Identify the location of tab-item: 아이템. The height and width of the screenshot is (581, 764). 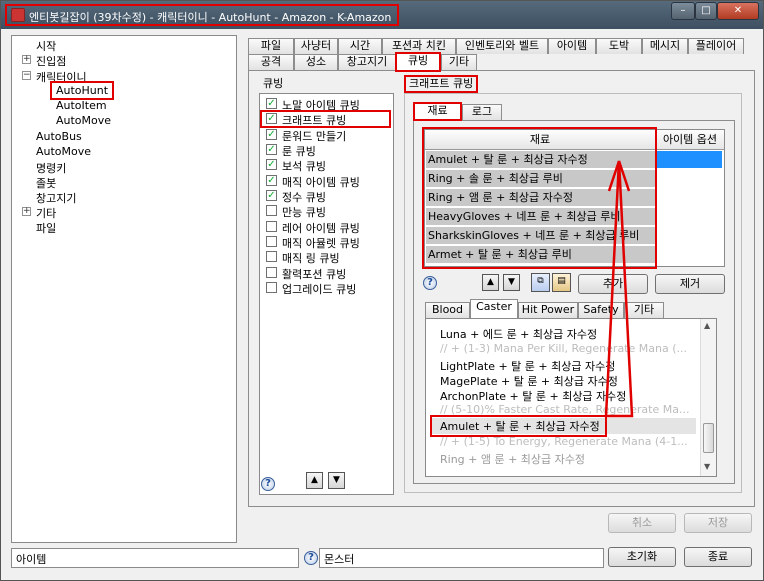
(572, 46).